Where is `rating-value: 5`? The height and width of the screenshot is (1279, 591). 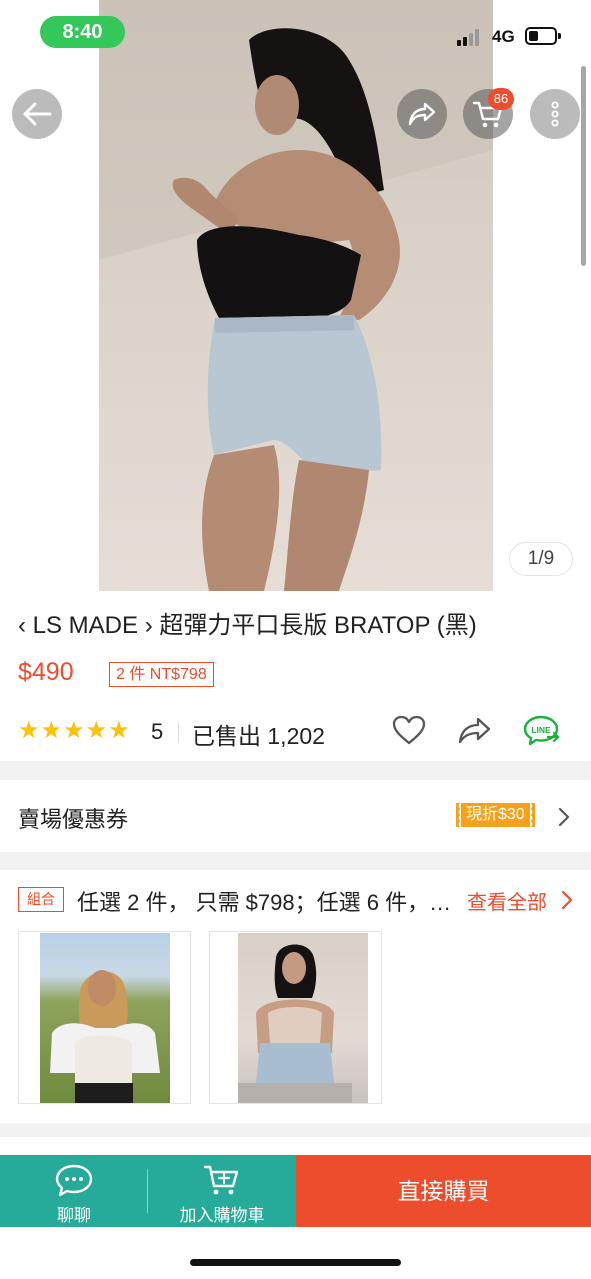
rating-value: 5 is located at coordinates (157, 731).